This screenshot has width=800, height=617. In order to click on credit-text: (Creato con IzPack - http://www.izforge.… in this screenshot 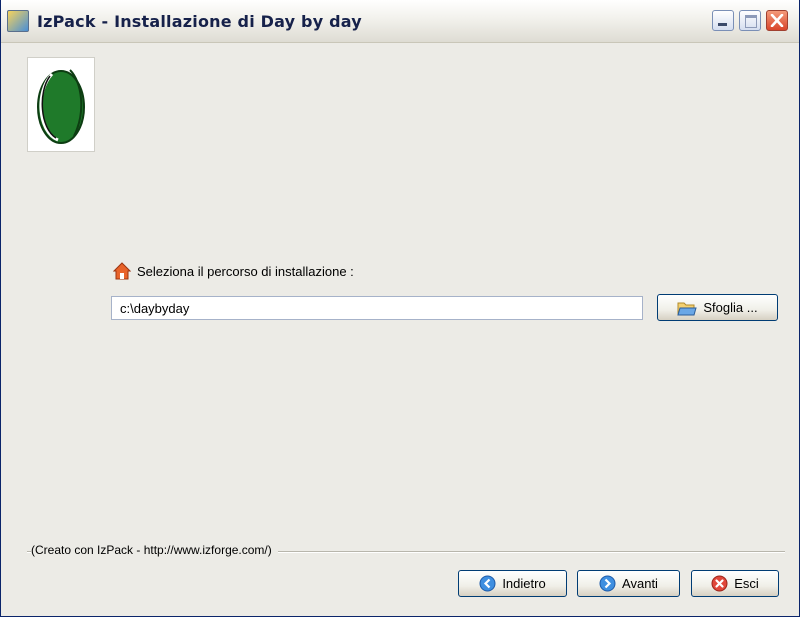, I will do `click(154, 550)`.